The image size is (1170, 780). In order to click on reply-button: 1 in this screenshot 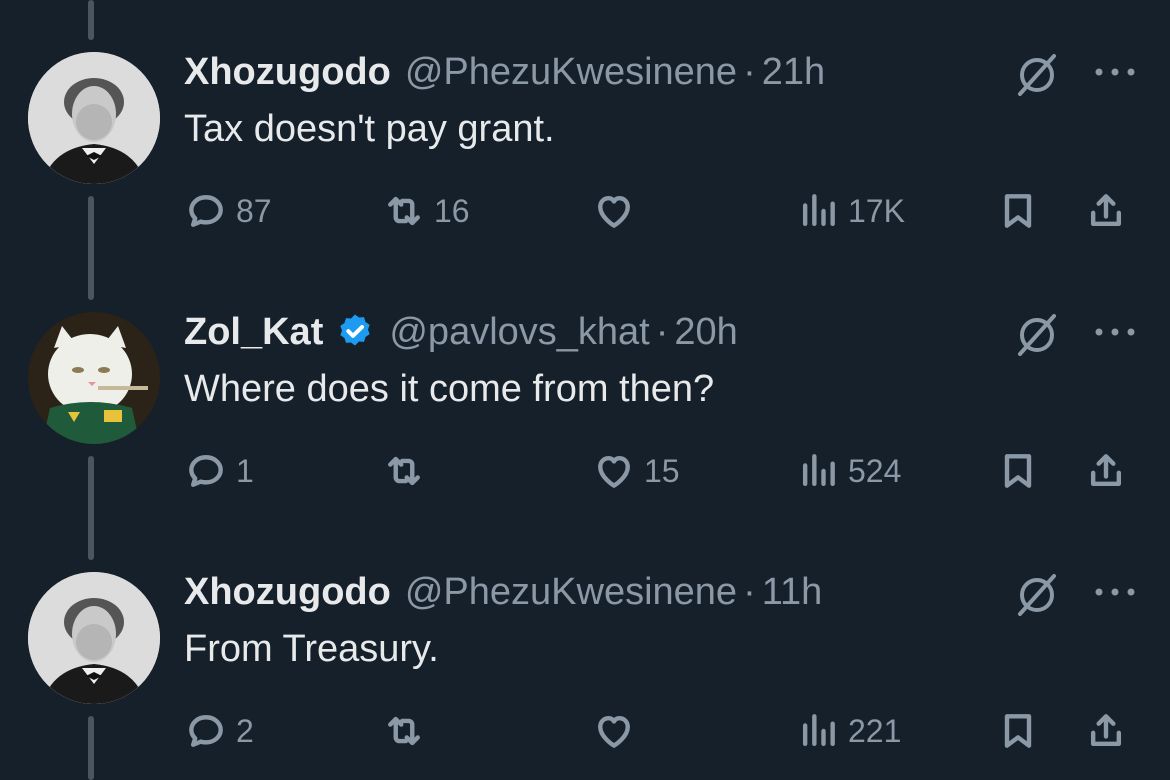, I will do `click(219, 471)`.